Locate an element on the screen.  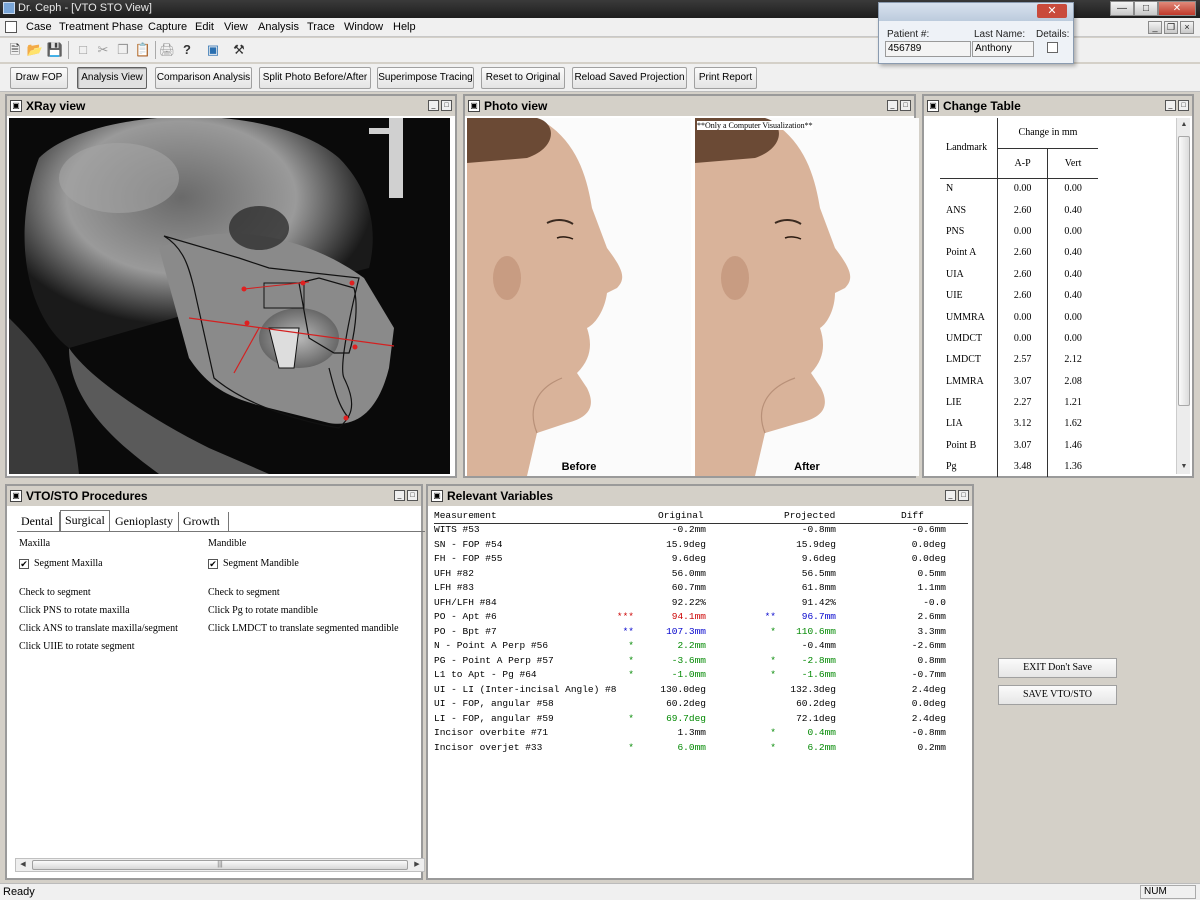
exit-dont-save-button: EXIT Don't Save is located at coordinates (1057, 668).